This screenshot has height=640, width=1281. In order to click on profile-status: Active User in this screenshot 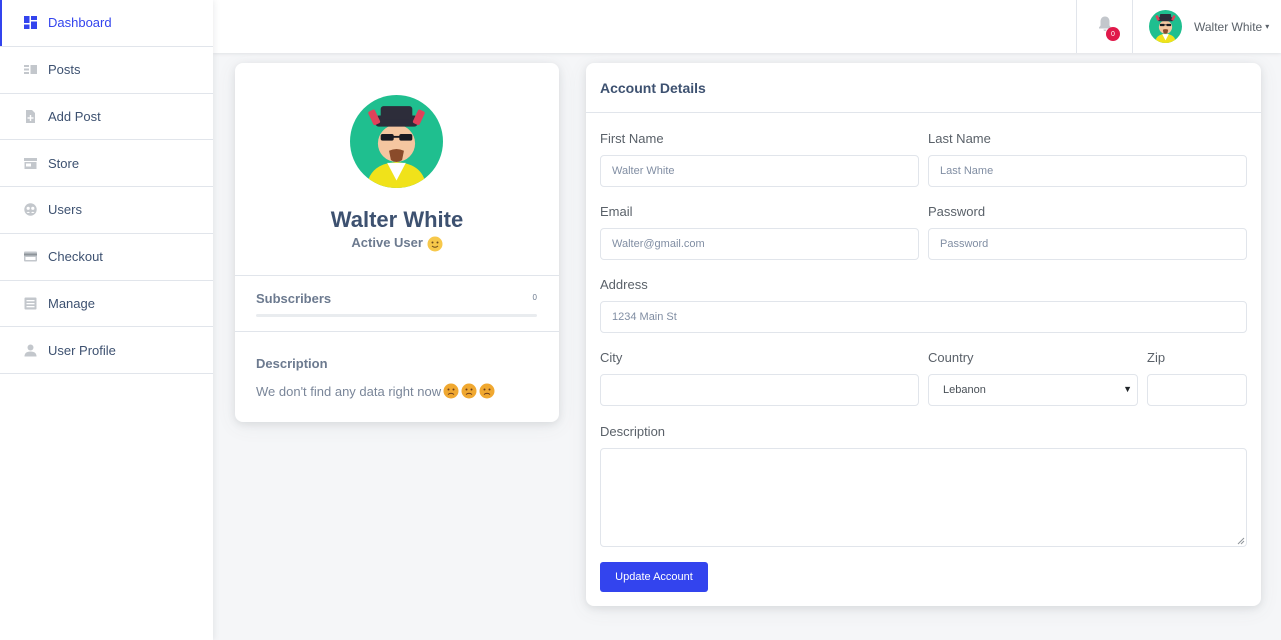, I will do `click(397, 243)`.